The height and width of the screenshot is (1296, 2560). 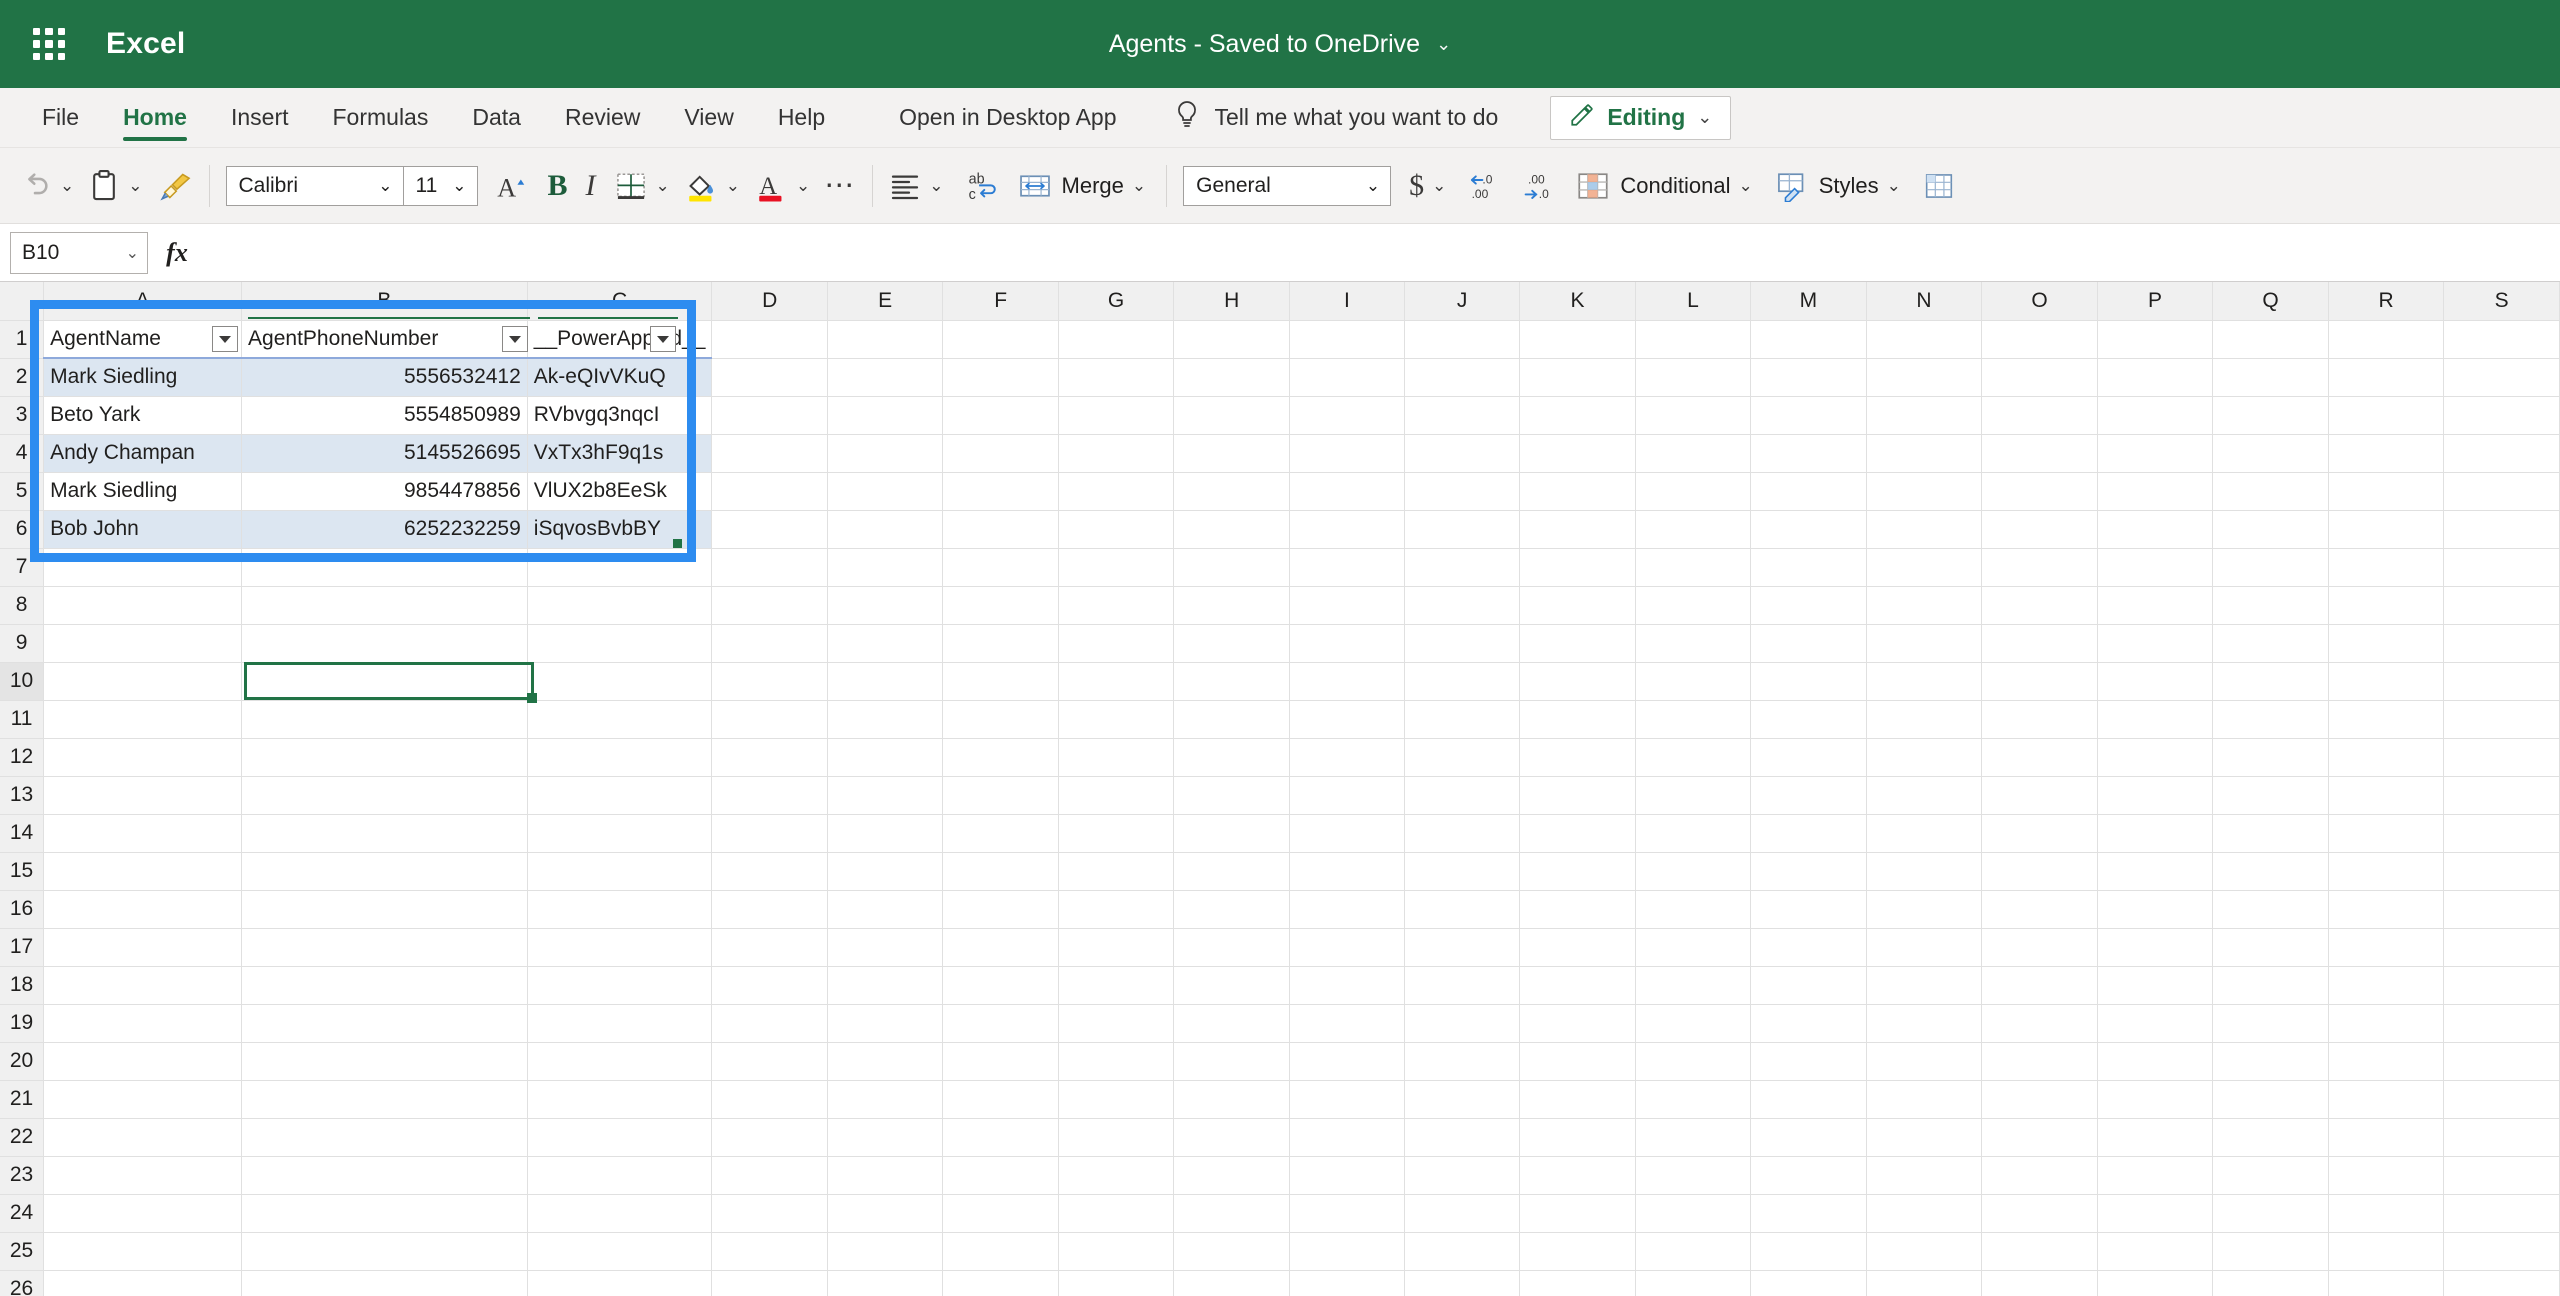 What do you see at coordinates (2501, 415) in the screenshot?
I see `cell-S3` at bounding box center [2501, 415].